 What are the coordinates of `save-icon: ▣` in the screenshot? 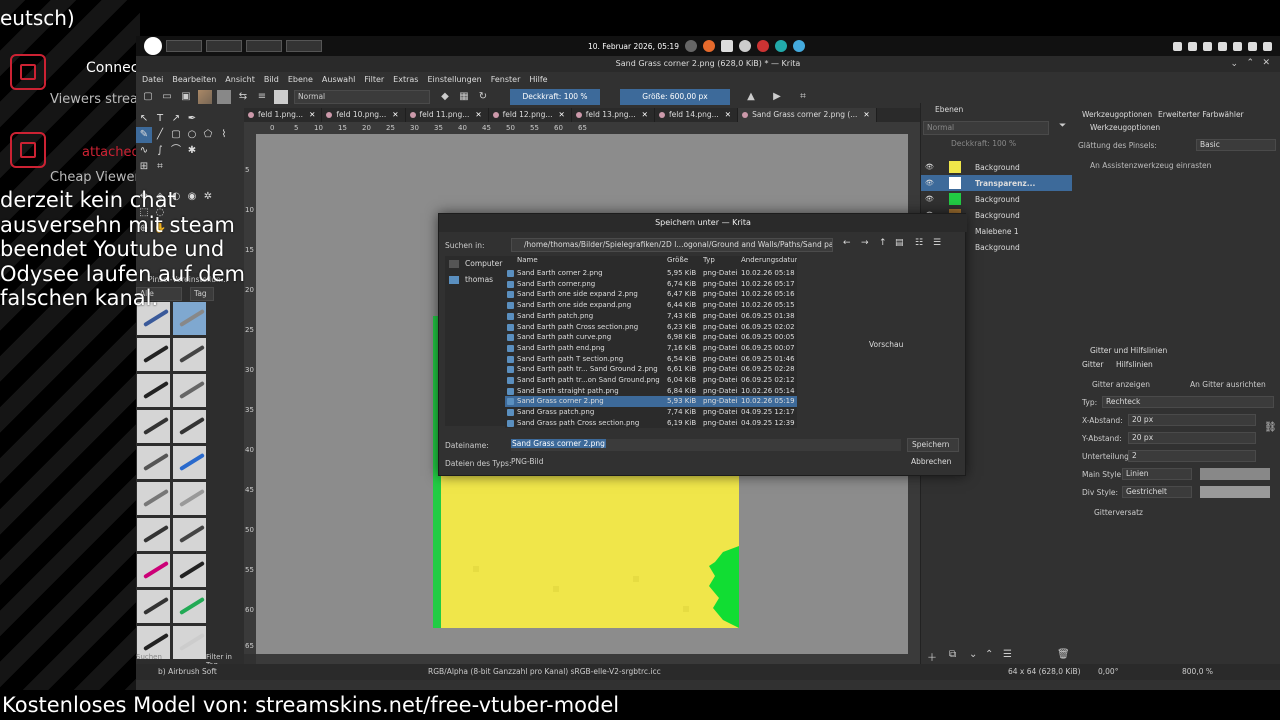 It's located at (186, 97).